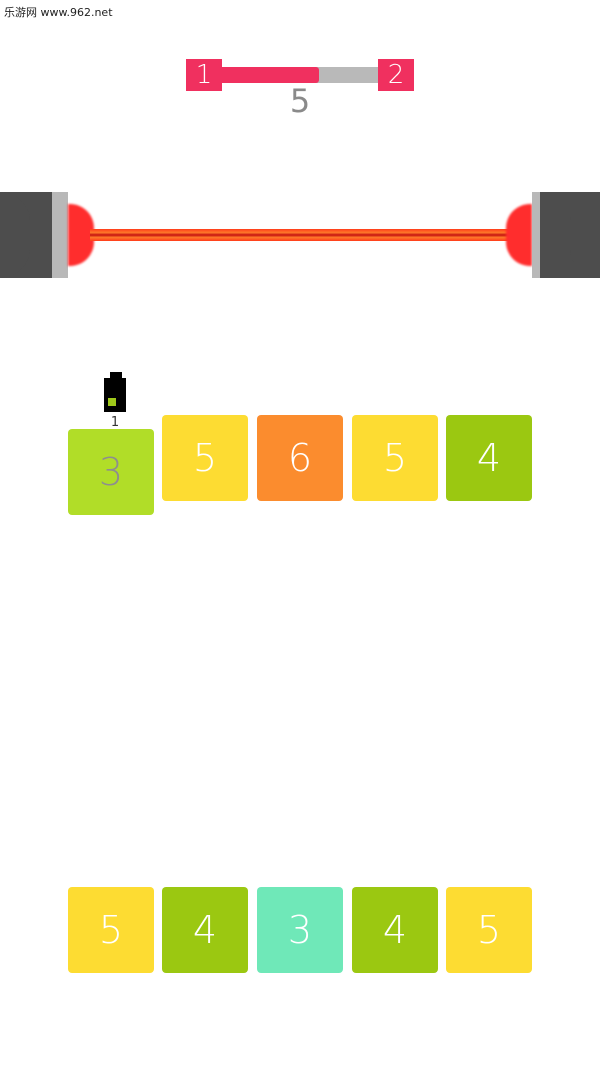 The height and width of the screenshot is (1066, 600). Describe the element at coordinates (115, 395) in the screenshot. I see `battery-icon` at that location.